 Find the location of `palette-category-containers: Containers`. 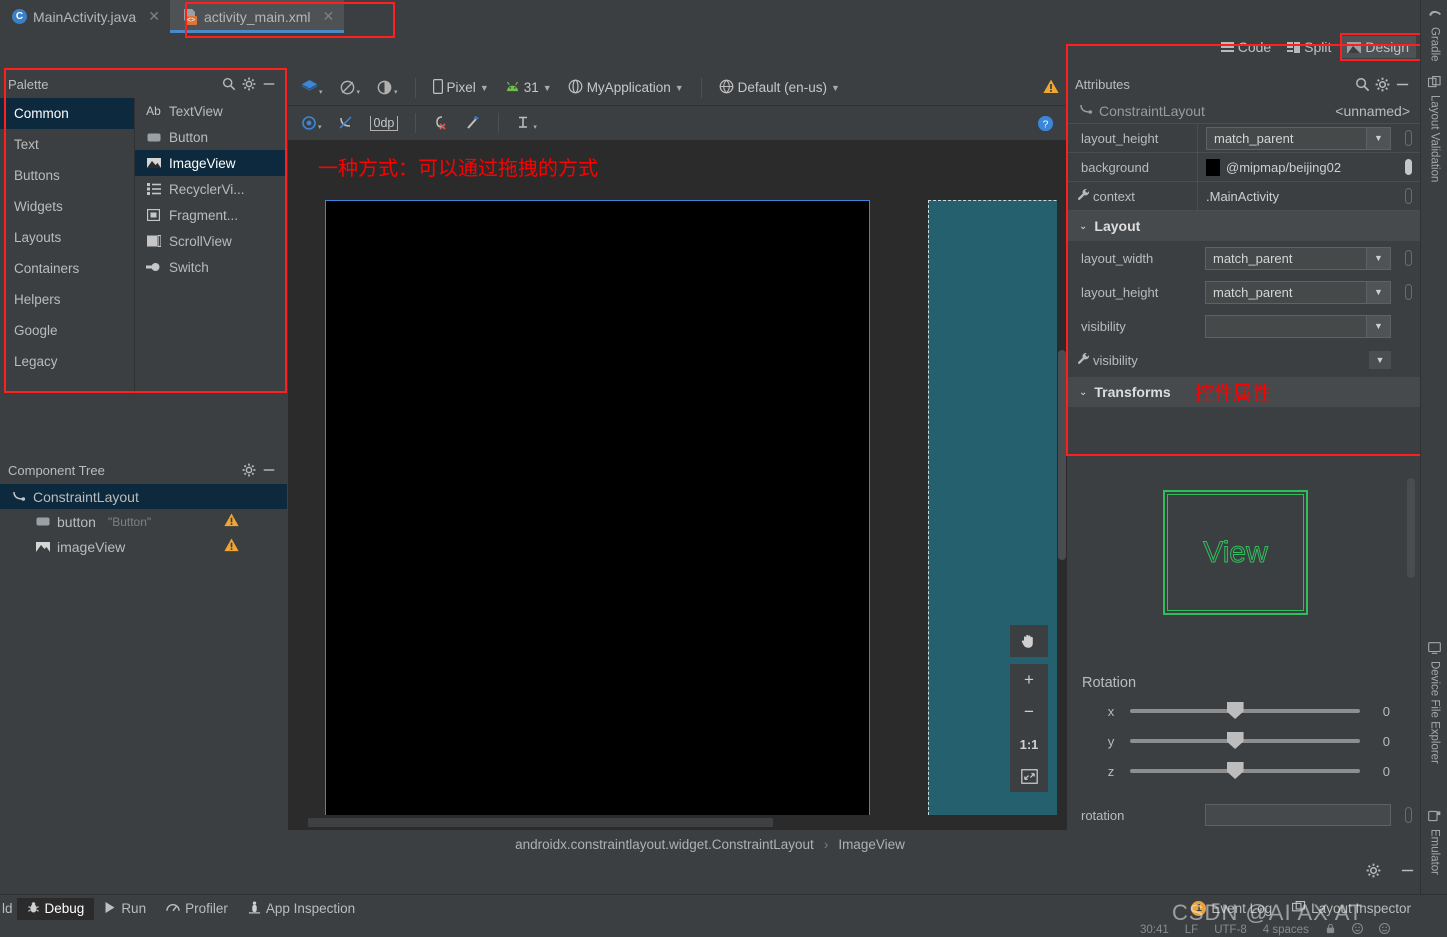

palette-category-containers: Containers is located at coordinates (67, 268).